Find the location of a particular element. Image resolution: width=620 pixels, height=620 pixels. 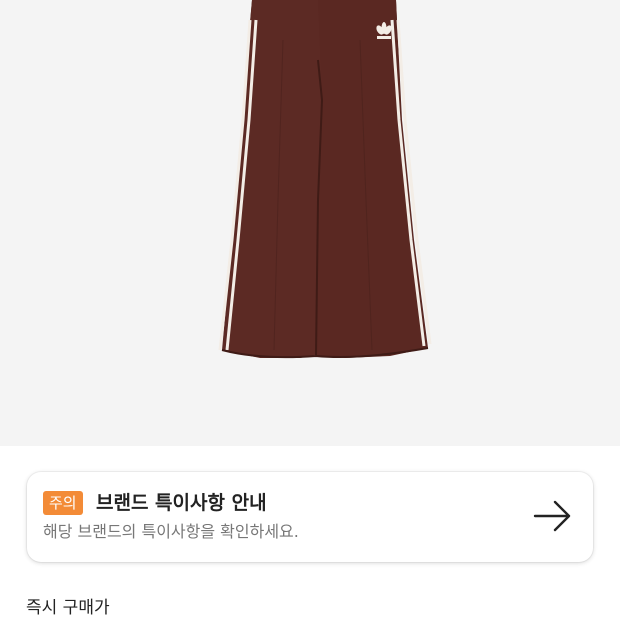

warning-badge: 주의 is located at coordinates (63, 503).